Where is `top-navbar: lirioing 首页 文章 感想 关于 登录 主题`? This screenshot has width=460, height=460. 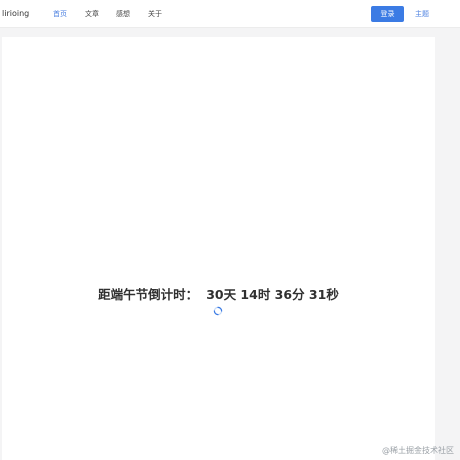 top-navbar: lirioing 首页 文章 感想 关于 登录 主题 is located at coordinates (230, 14).